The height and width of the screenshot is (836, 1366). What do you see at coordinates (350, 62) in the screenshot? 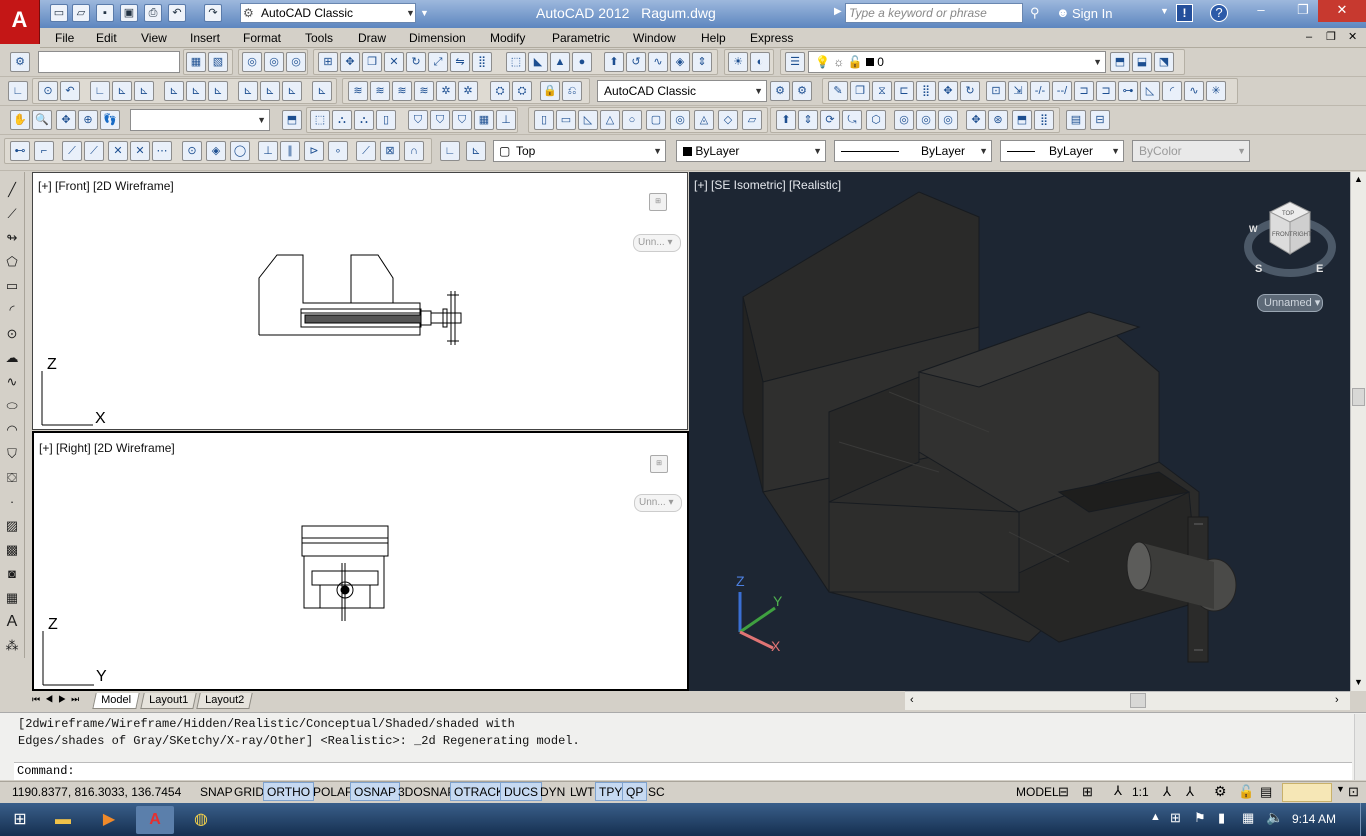
I see `move-icon: ✥` at bounding box center [350, 62].